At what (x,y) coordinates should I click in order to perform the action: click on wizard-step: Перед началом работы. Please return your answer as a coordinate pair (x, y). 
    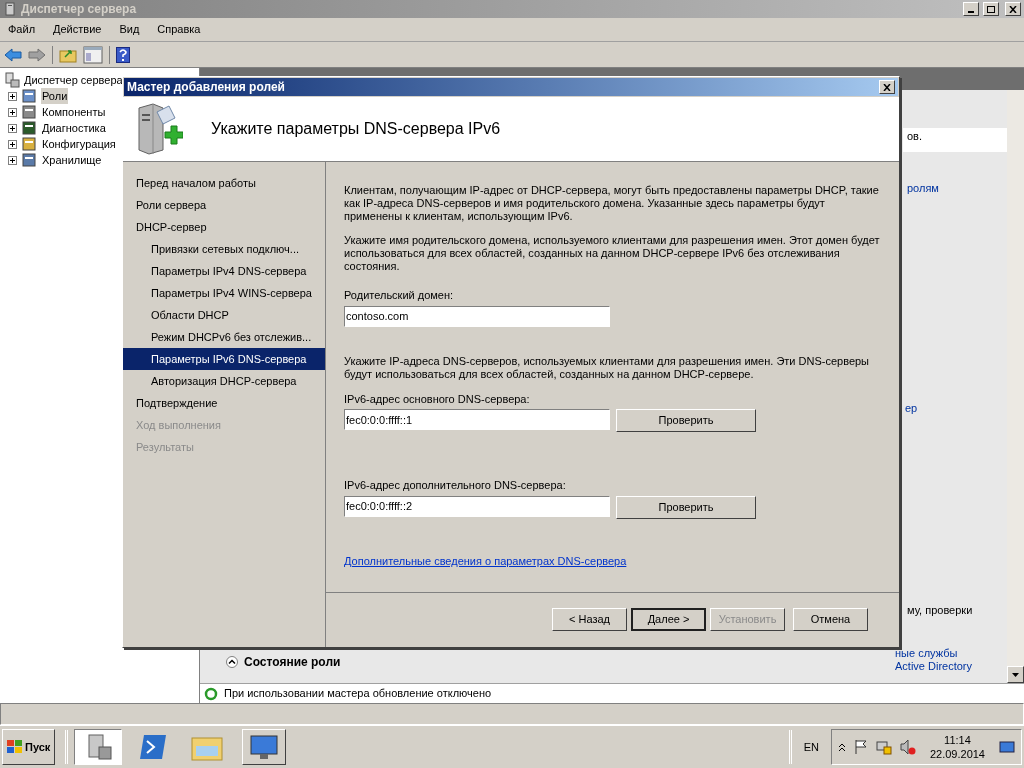
    Looking at the image, I should click on (224, 183).